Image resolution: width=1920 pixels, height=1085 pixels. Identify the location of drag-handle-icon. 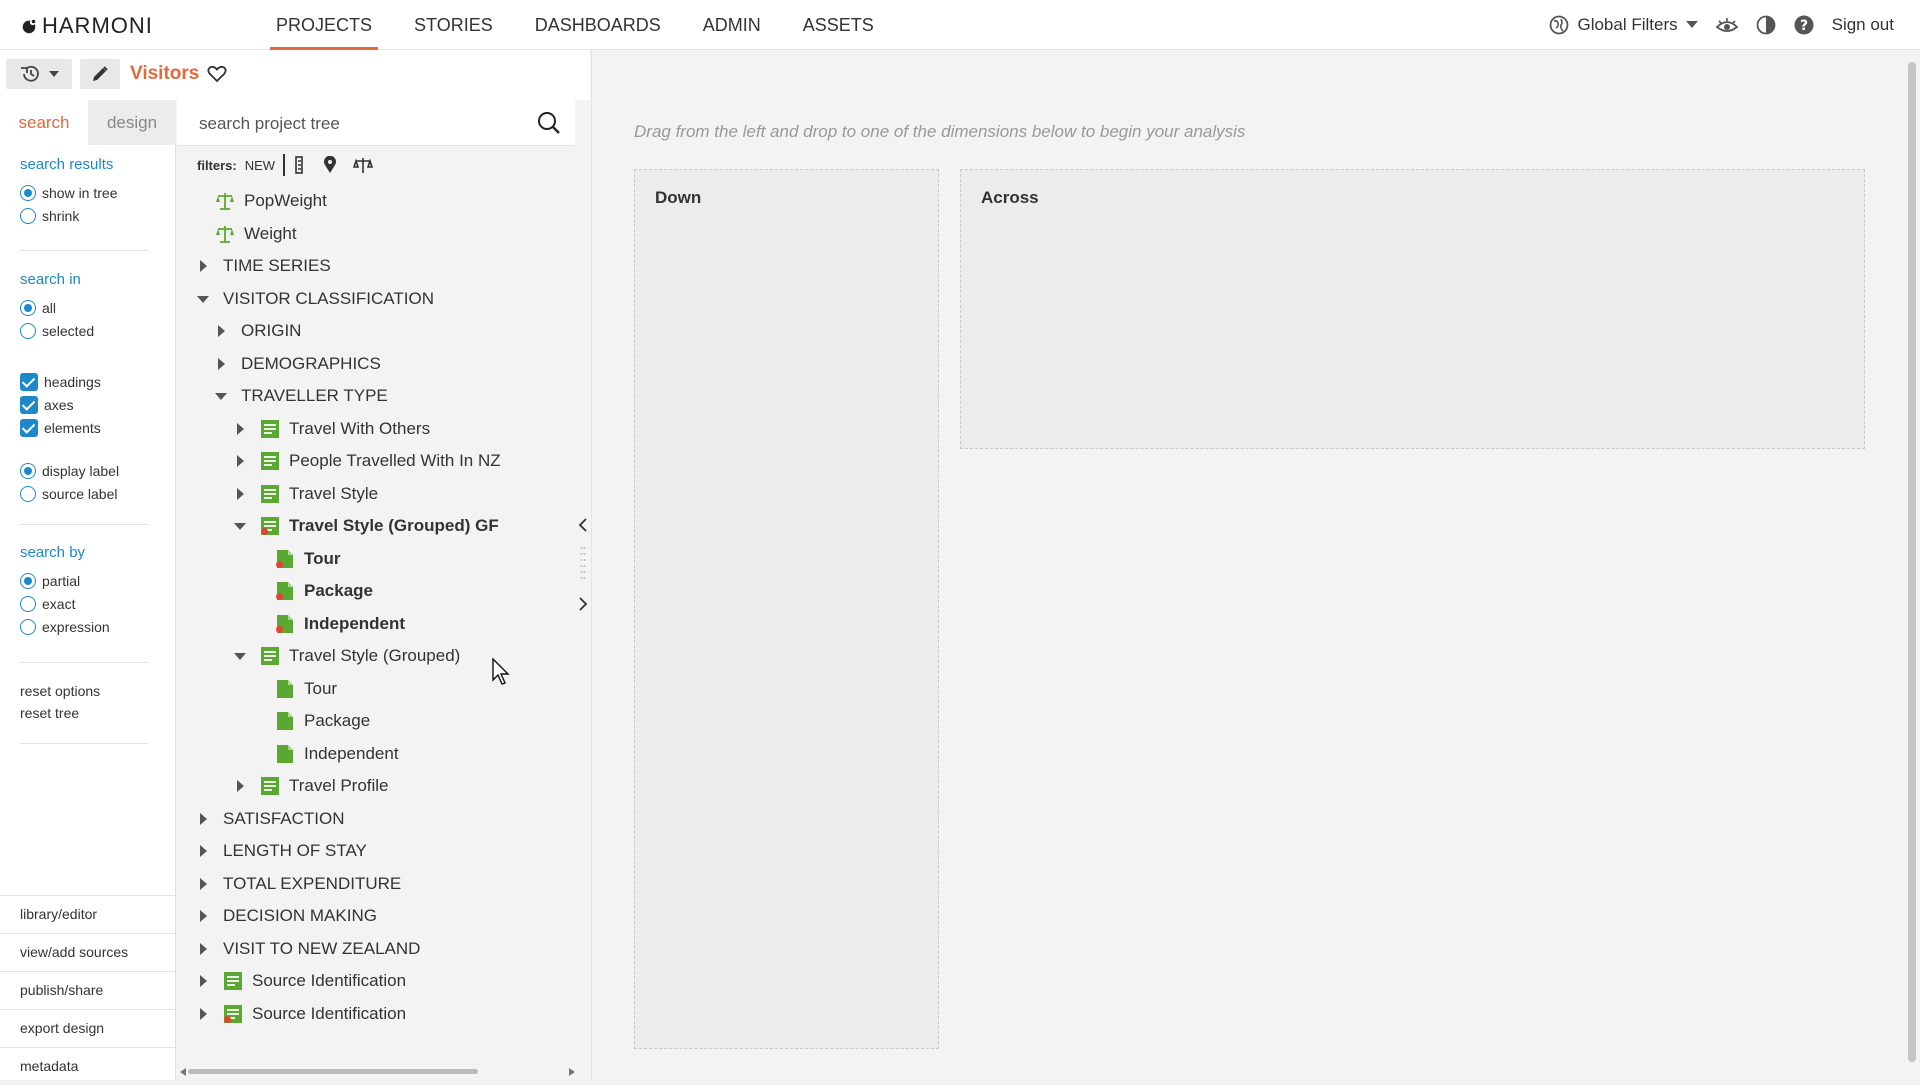
(583, 565).